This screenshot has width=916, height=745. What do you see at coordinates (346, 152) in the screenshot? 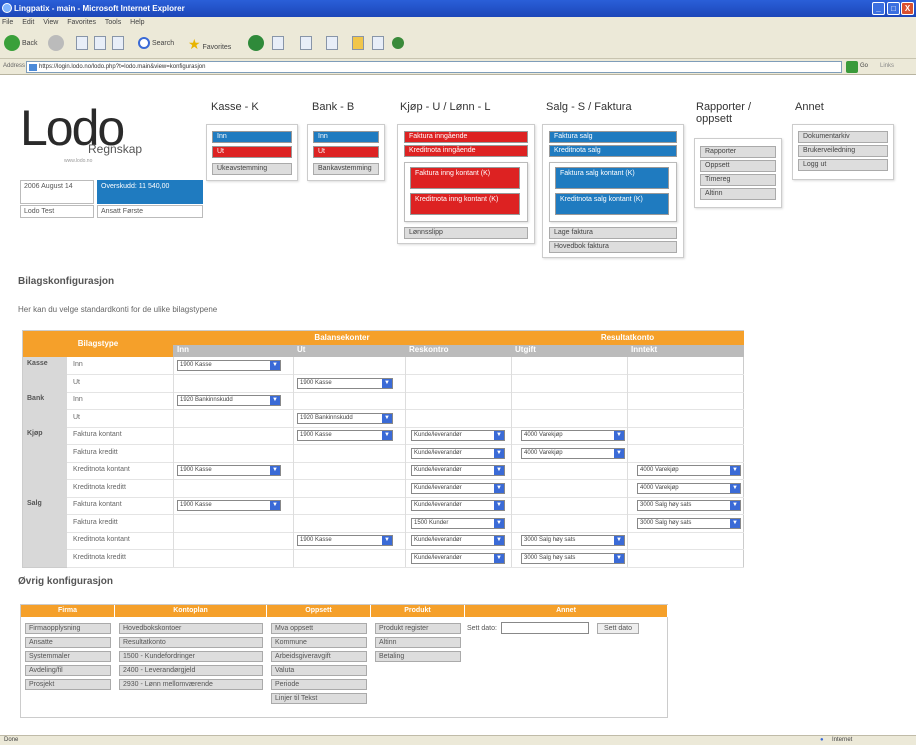
I see `bank-ut-button: Ut` at bounding box center [346, 152].